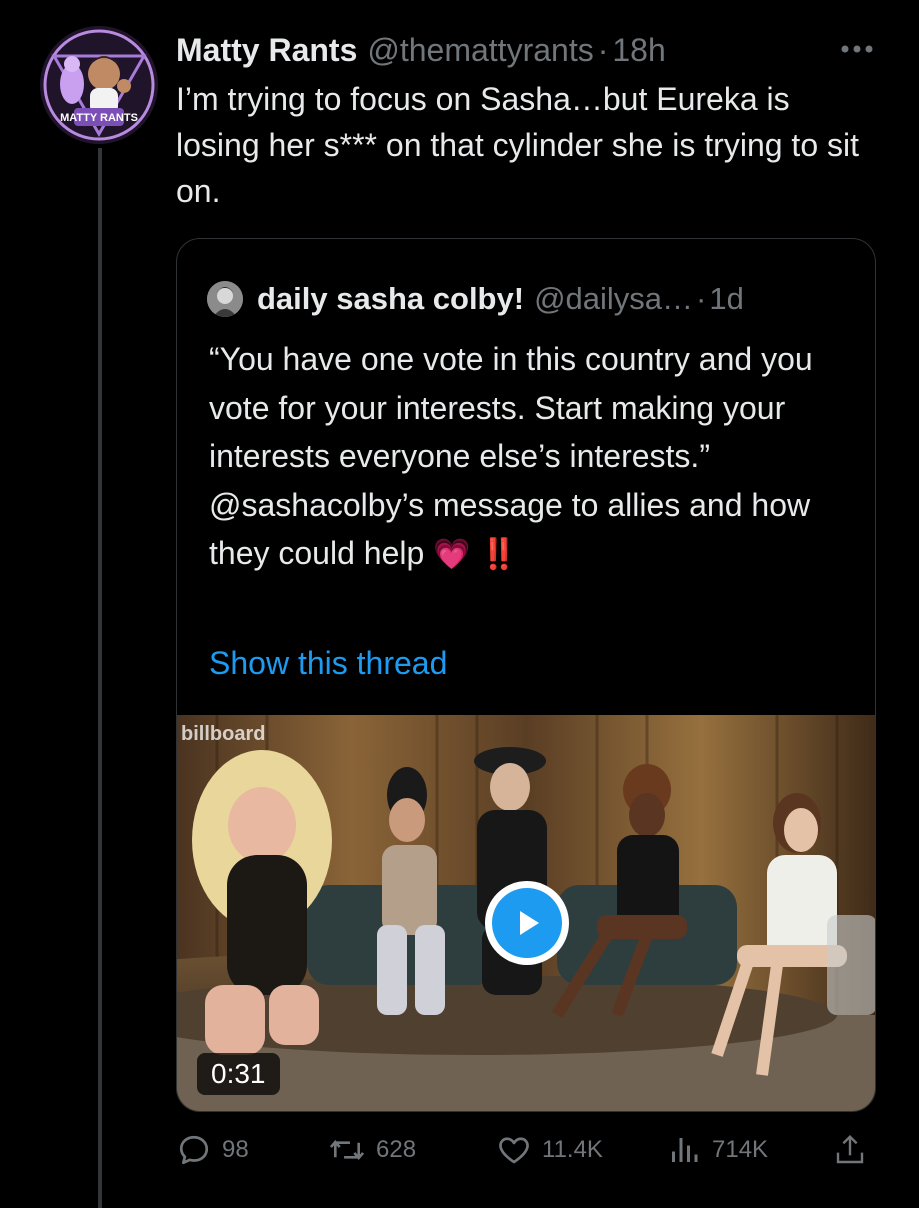 The height and width of the screenshot is (1208, 919). Describe the element at coordinates (740, 1149) in the screenshot. I see `view-count: 714K` at that location.